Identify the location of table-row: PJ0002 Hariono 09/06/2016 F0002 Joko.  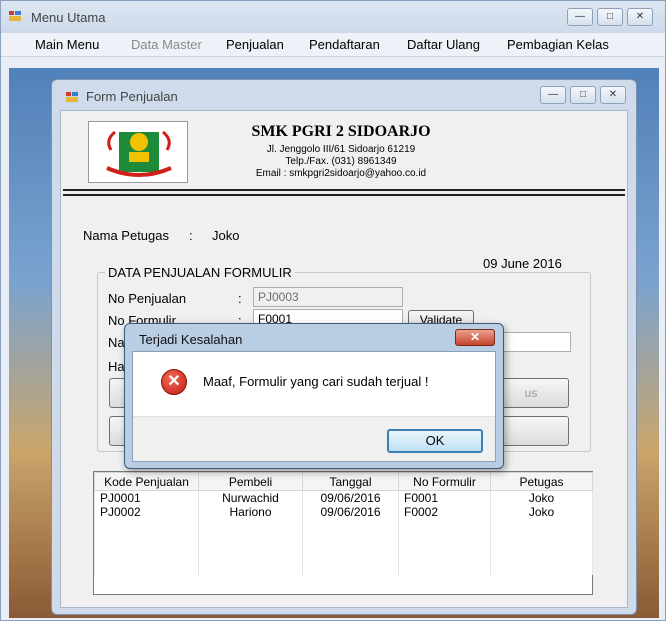
(343, 512).